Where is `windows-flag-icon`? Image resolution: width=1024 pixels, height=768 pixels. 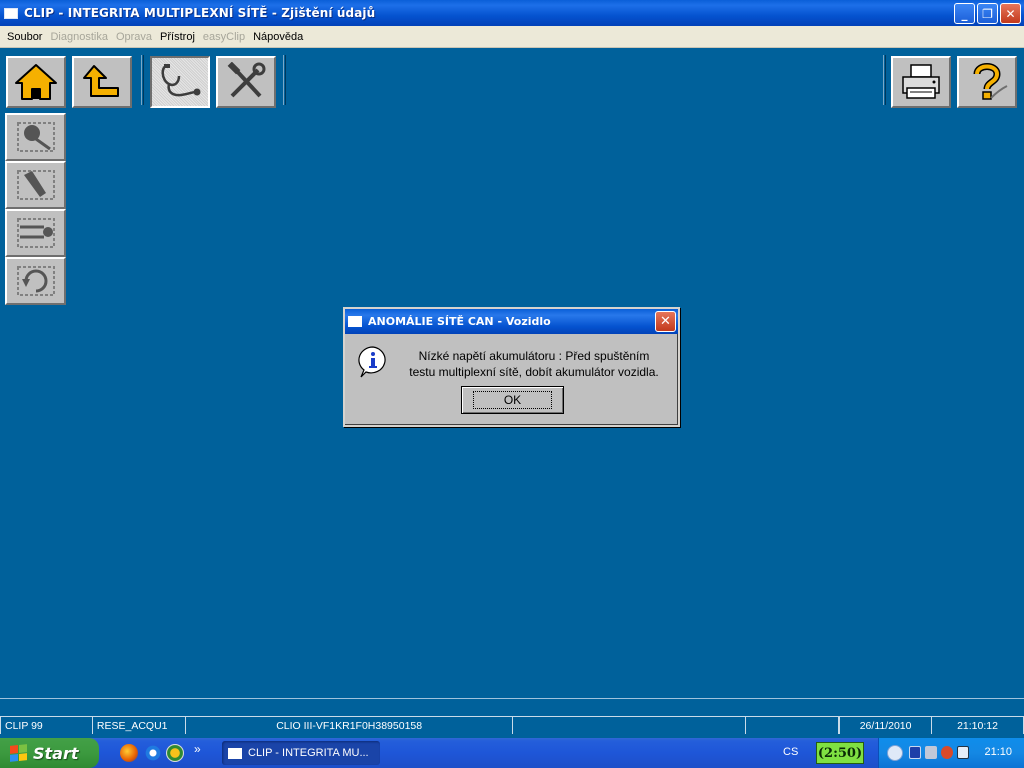 windows-flag-icon is located at coordinates (18, 753).